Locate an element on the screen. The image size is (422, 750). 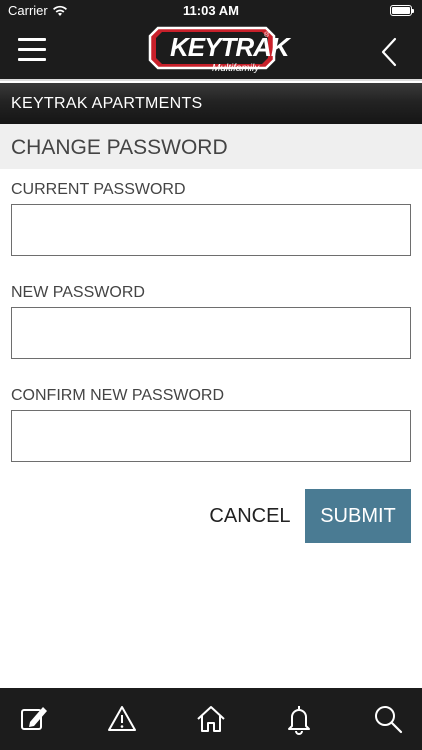
chevron-left-icon is located at coordinates (389, 52).